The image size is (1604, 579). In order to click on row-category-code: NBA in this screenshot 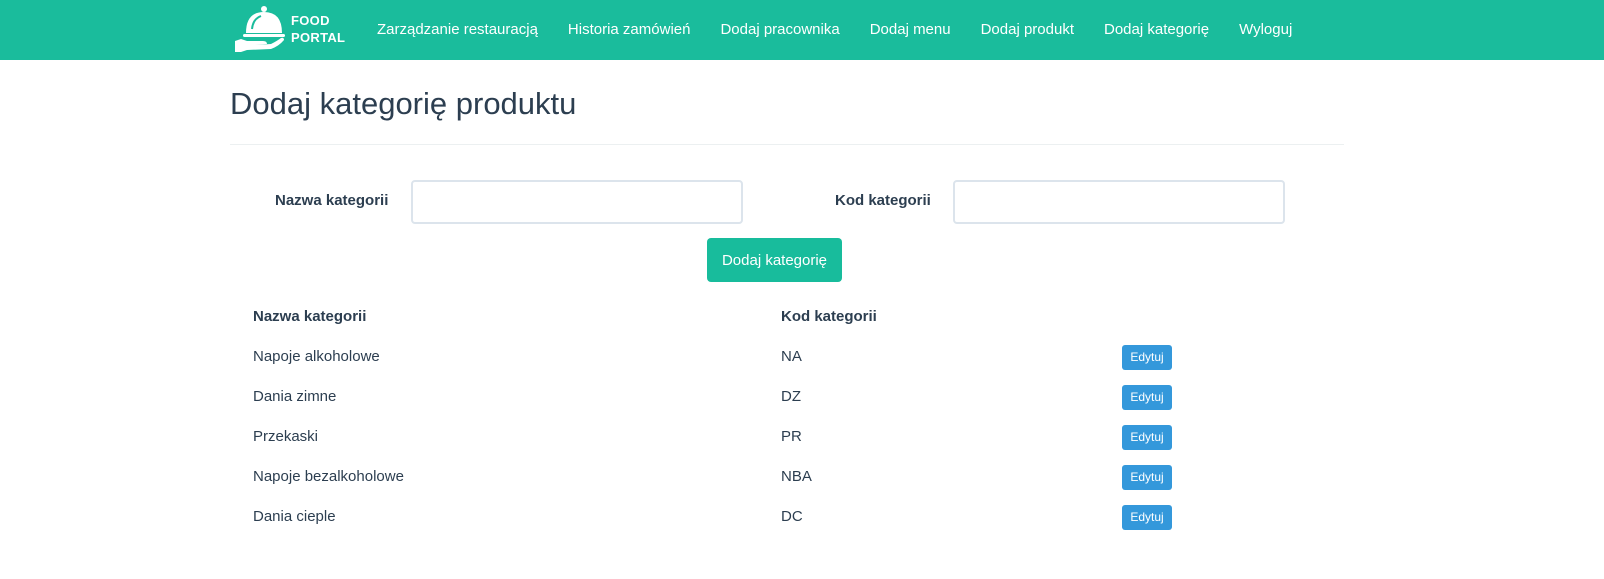, I will do `click(796, 476)`.